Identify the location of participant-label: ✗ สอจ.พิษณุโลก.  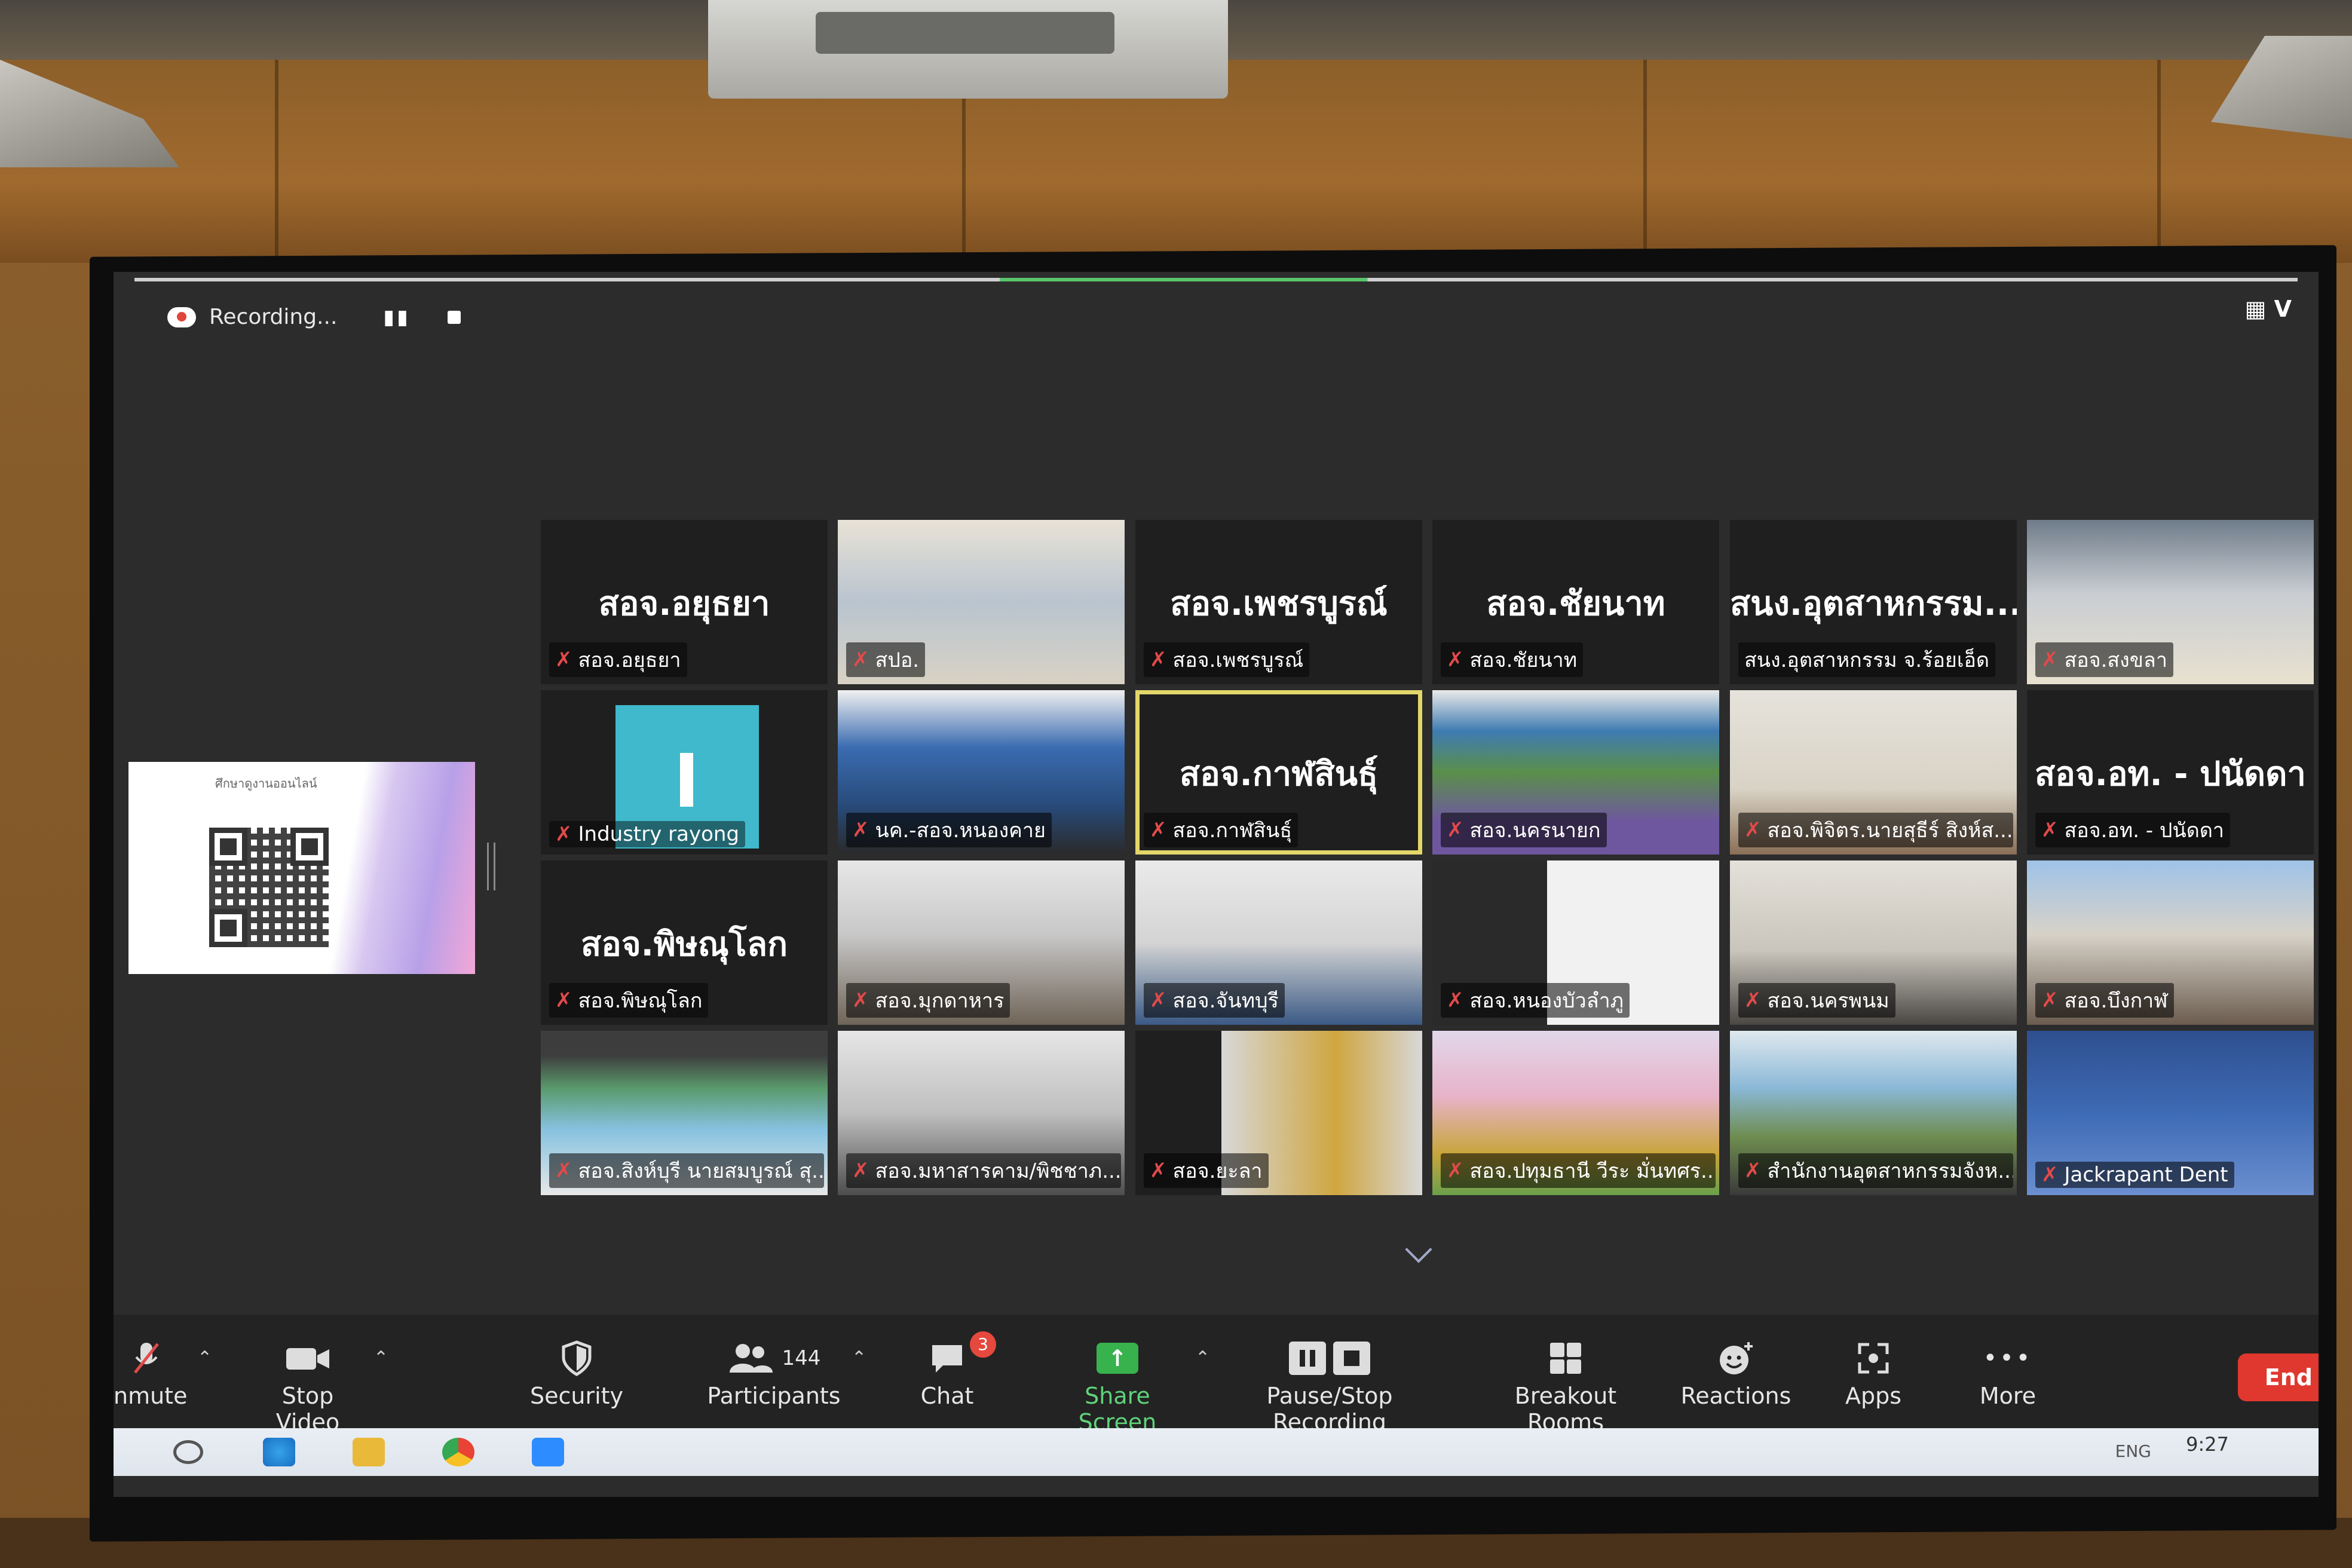
(629, 1000).